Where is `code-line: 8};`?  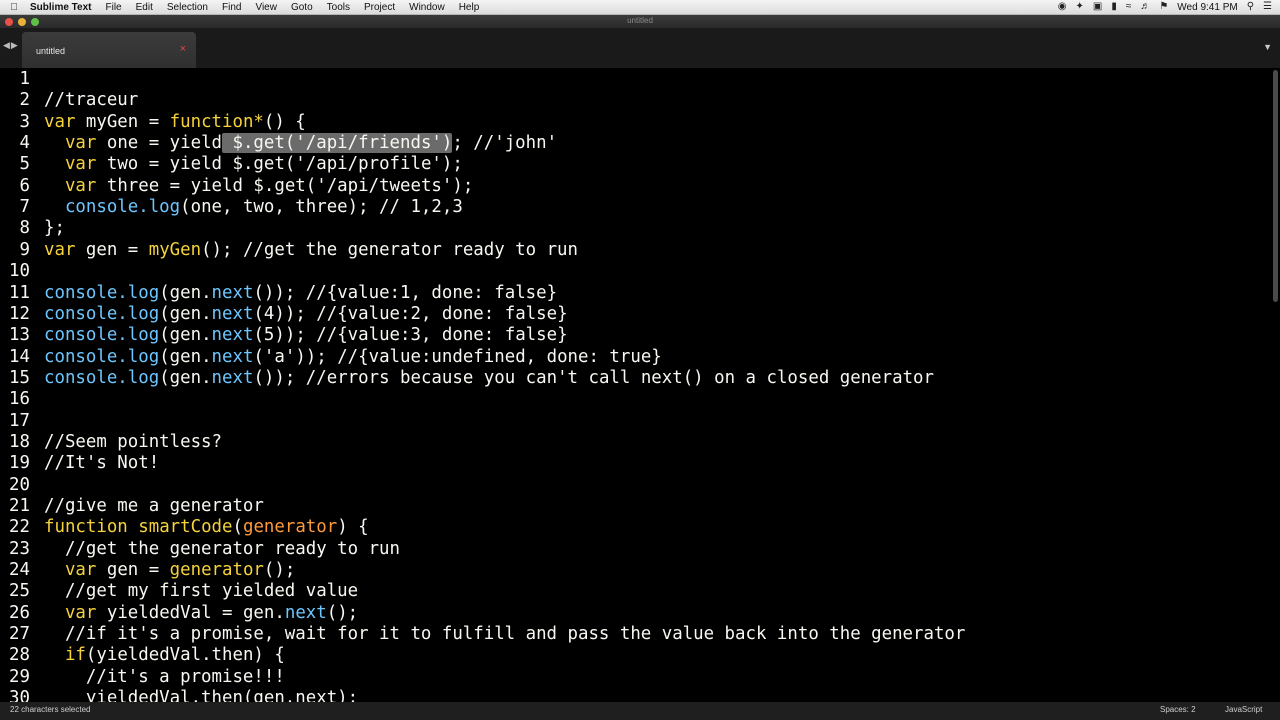
code-line: 8}; is located at coordinates (32, 228).